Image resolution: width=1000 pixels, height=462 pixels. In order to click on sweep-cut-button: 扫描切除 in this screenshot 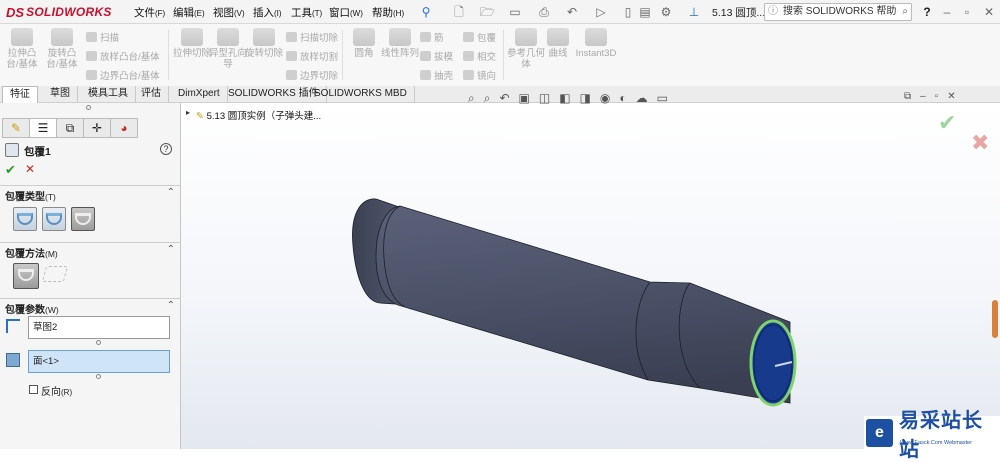, I will do `click(312, 37)`.